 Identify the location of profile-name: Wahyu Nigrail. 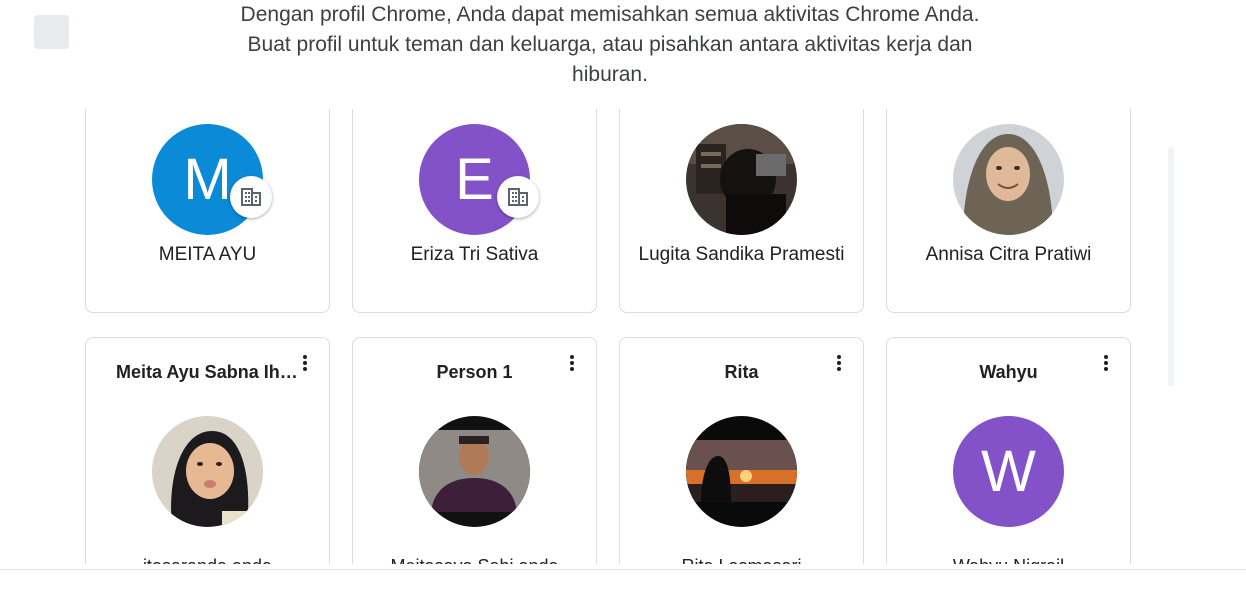
(1008, 560).